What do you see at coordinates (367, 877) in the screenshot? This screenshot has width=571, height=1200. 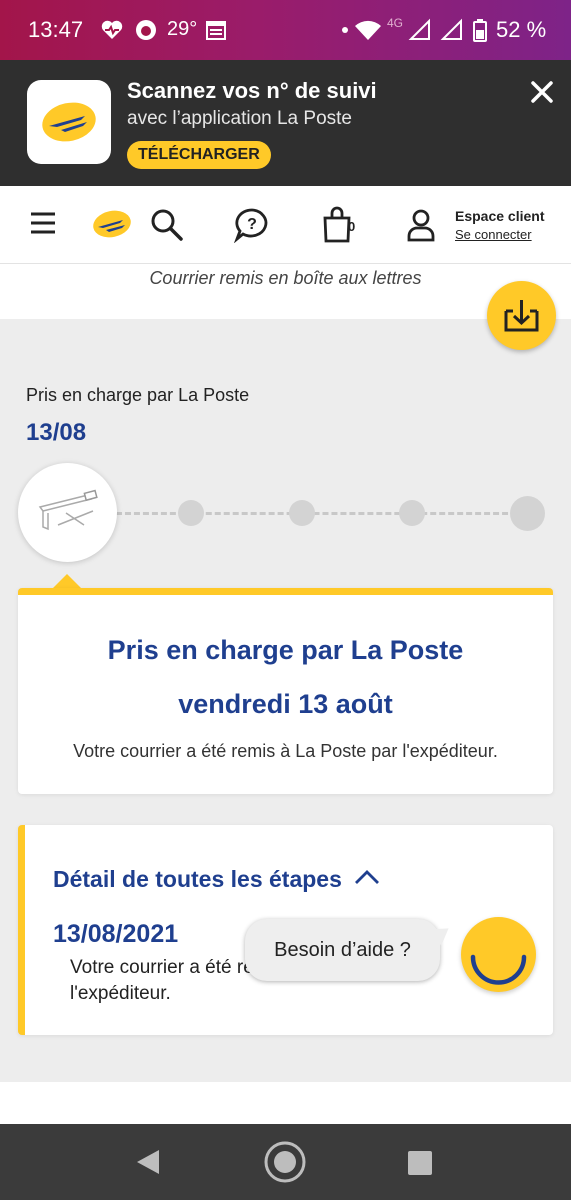 I see `chevron-up-icon` at bounding box center [367, 877].